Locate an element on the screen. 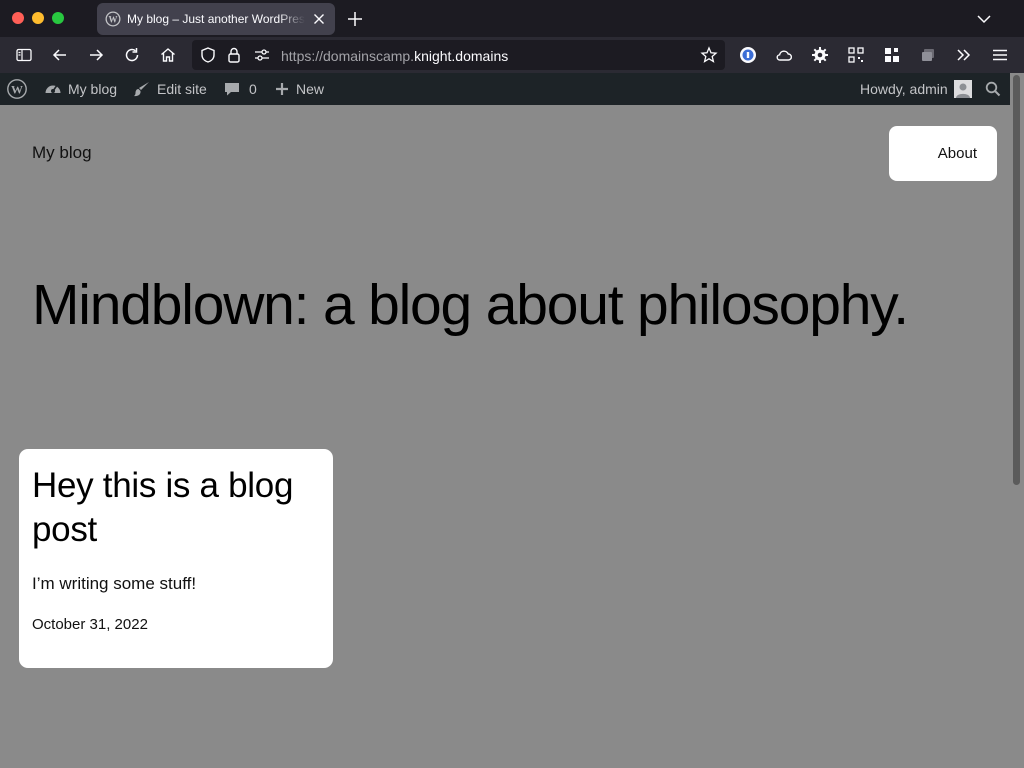 Image resolution: width=1024 pixels, height=768 pixels. url-domain: knight.domains is located at coordinates (461, 56).